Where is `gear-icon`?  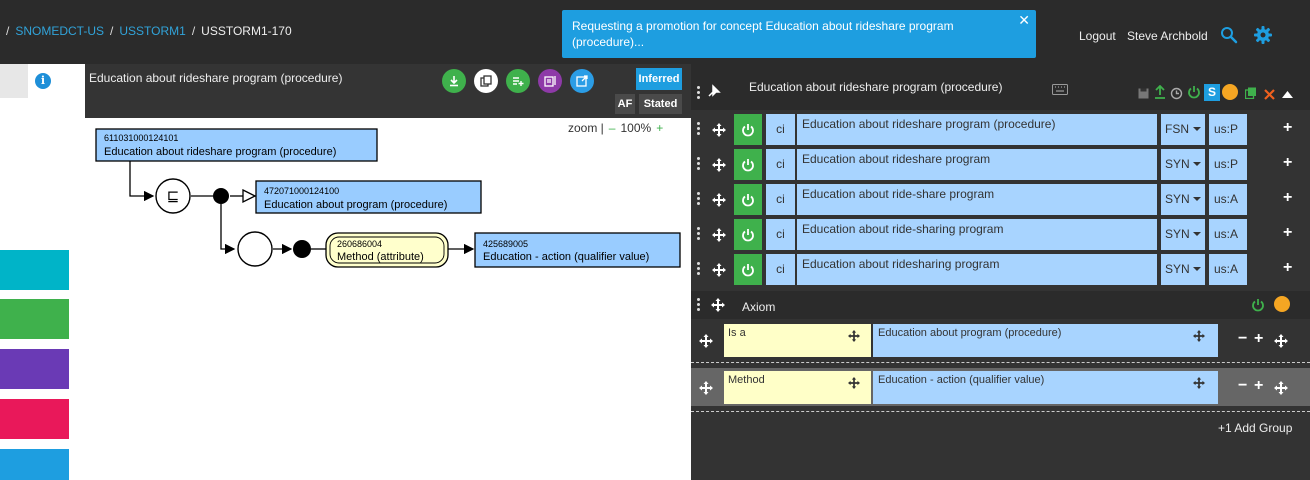
gear-icon is located at coordinates (1263, 35).